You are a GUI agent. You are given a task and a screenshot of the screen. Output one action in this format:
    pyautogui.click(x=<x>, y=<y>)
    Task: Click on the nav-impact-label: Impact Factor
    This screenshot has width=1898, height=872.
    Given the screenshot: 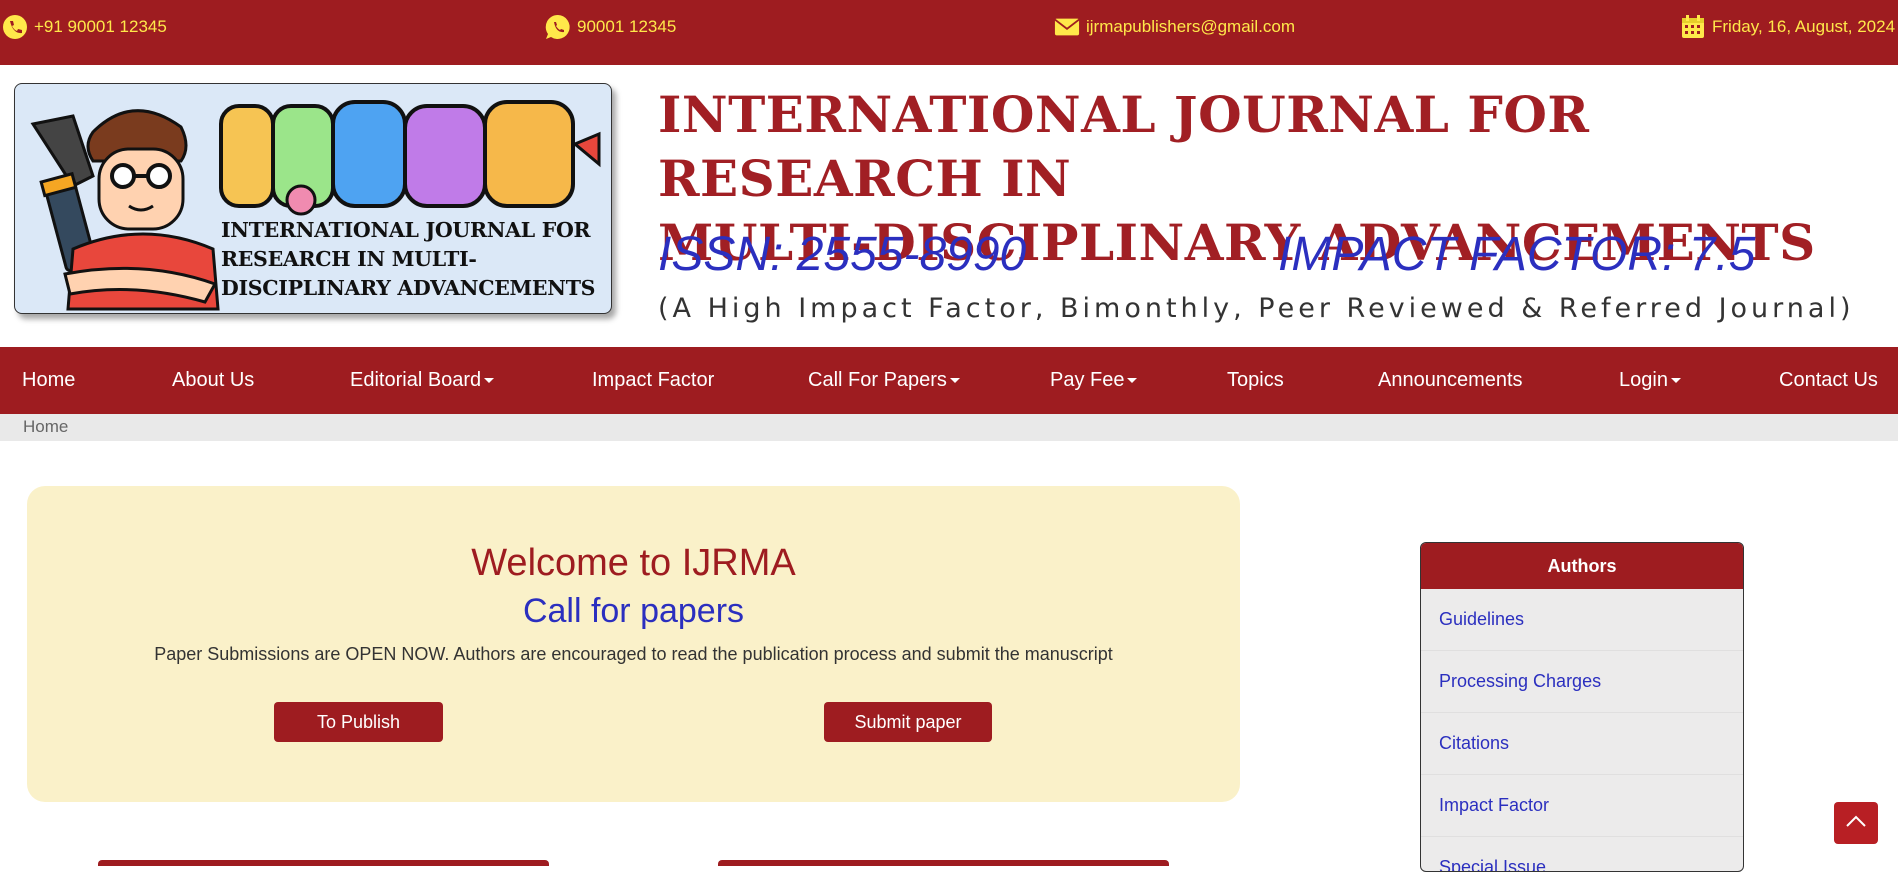 What is the action you would take?
    pyautogui.click(x=653, y=380)
    